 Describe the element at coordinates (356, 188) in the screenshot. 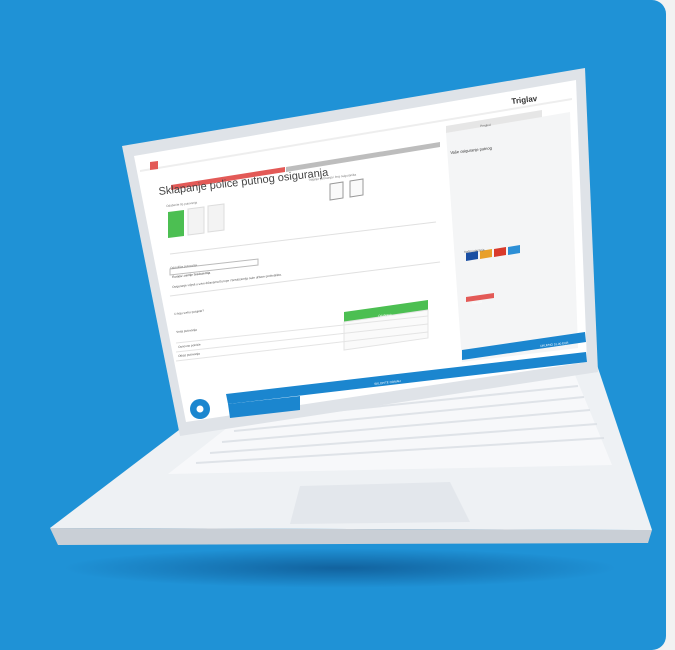

I see `calendar-icon-to` at that location.